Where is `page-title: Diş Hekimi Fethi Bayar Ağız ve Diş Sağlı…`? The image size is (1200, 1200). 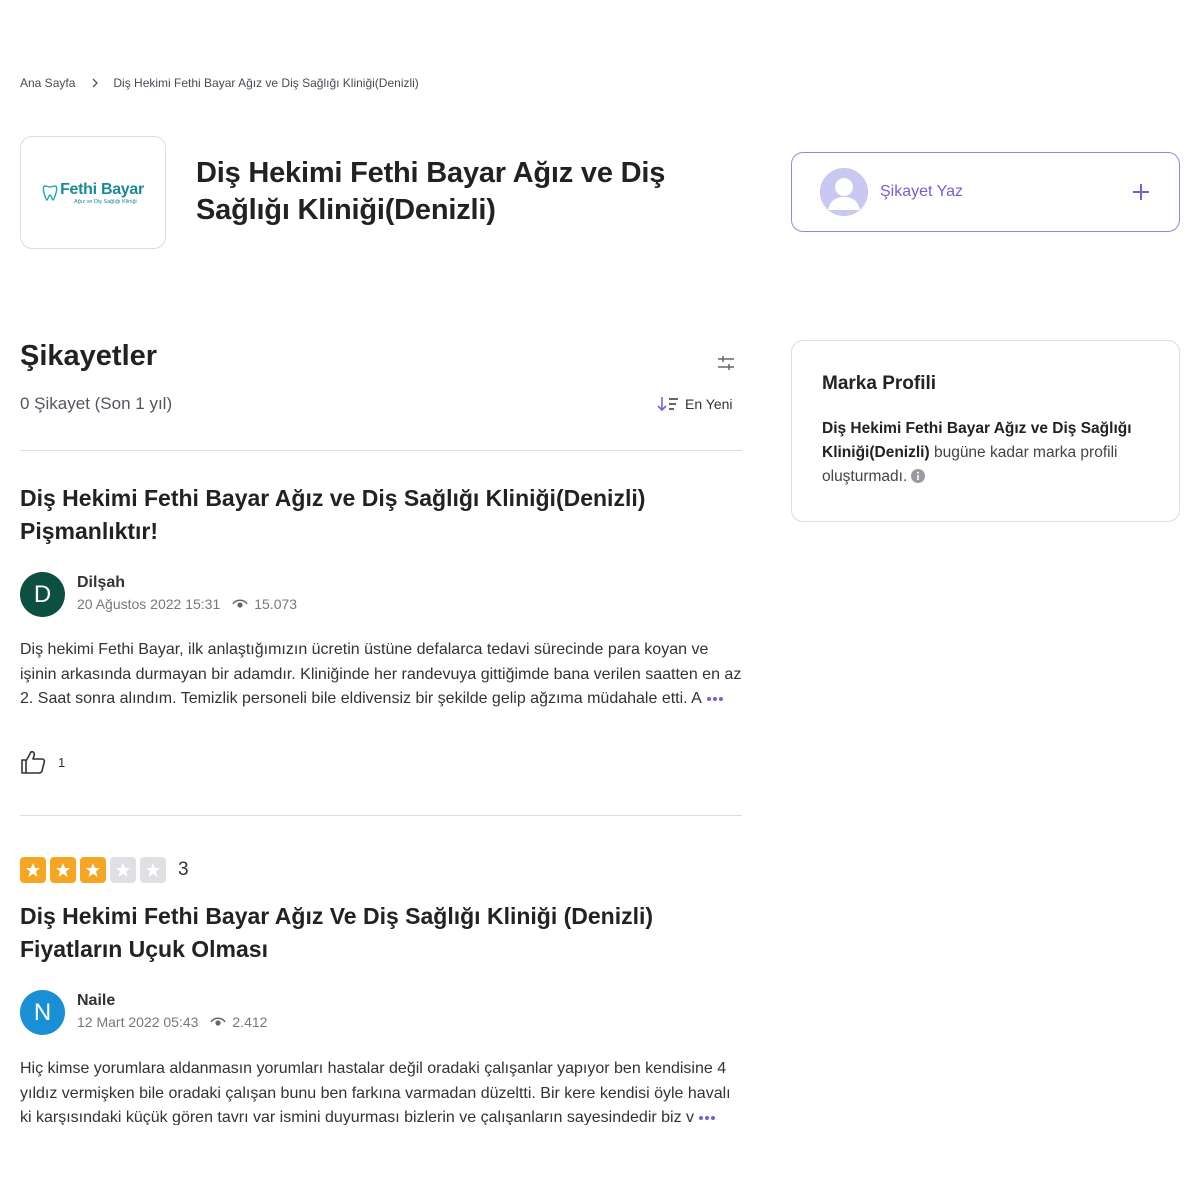
page-title: Diş Hekimi Fethi Bayar Ağız ve Diş Sağlı… is located at coordinates (431, 191).